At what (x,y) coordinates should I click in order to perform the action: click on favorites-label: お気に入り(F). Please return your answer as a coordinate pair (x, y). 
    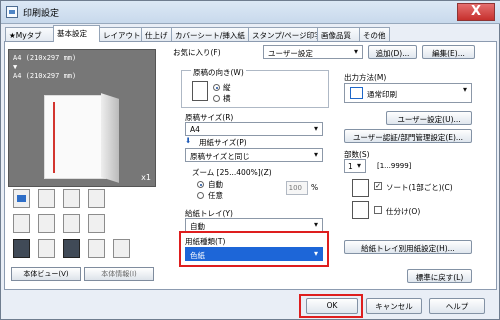
    Looking at the image, I should click on (197, 52).